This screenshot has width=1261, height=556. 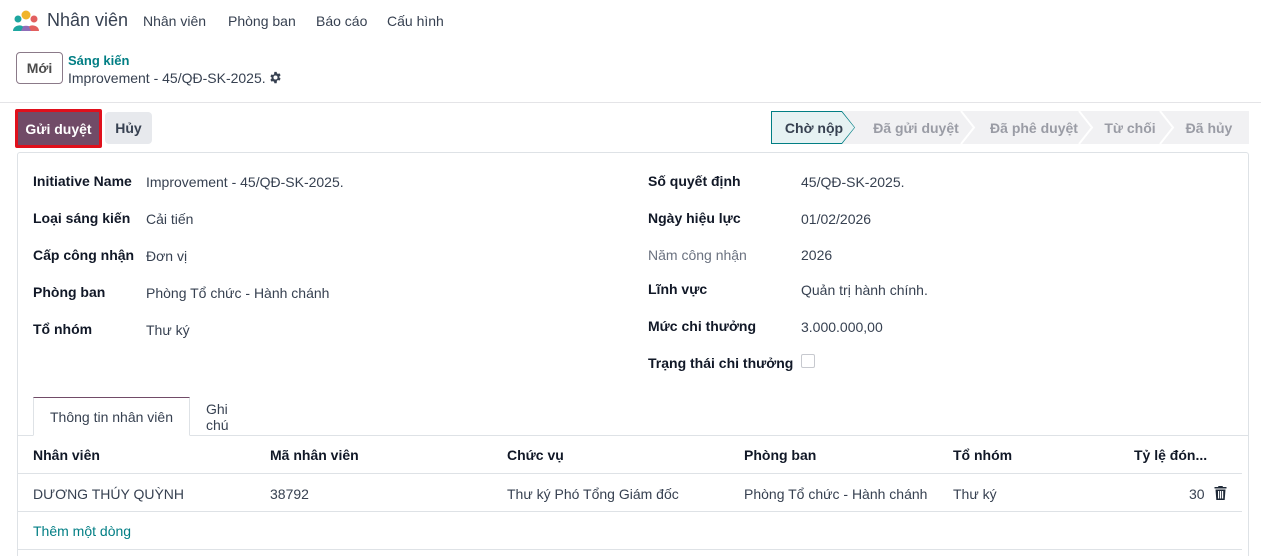 What do you see at coordinates (82, 531) in the screenshot?
I see `add-line-link: Thêm một dòng` at bounding box center [82, 531].